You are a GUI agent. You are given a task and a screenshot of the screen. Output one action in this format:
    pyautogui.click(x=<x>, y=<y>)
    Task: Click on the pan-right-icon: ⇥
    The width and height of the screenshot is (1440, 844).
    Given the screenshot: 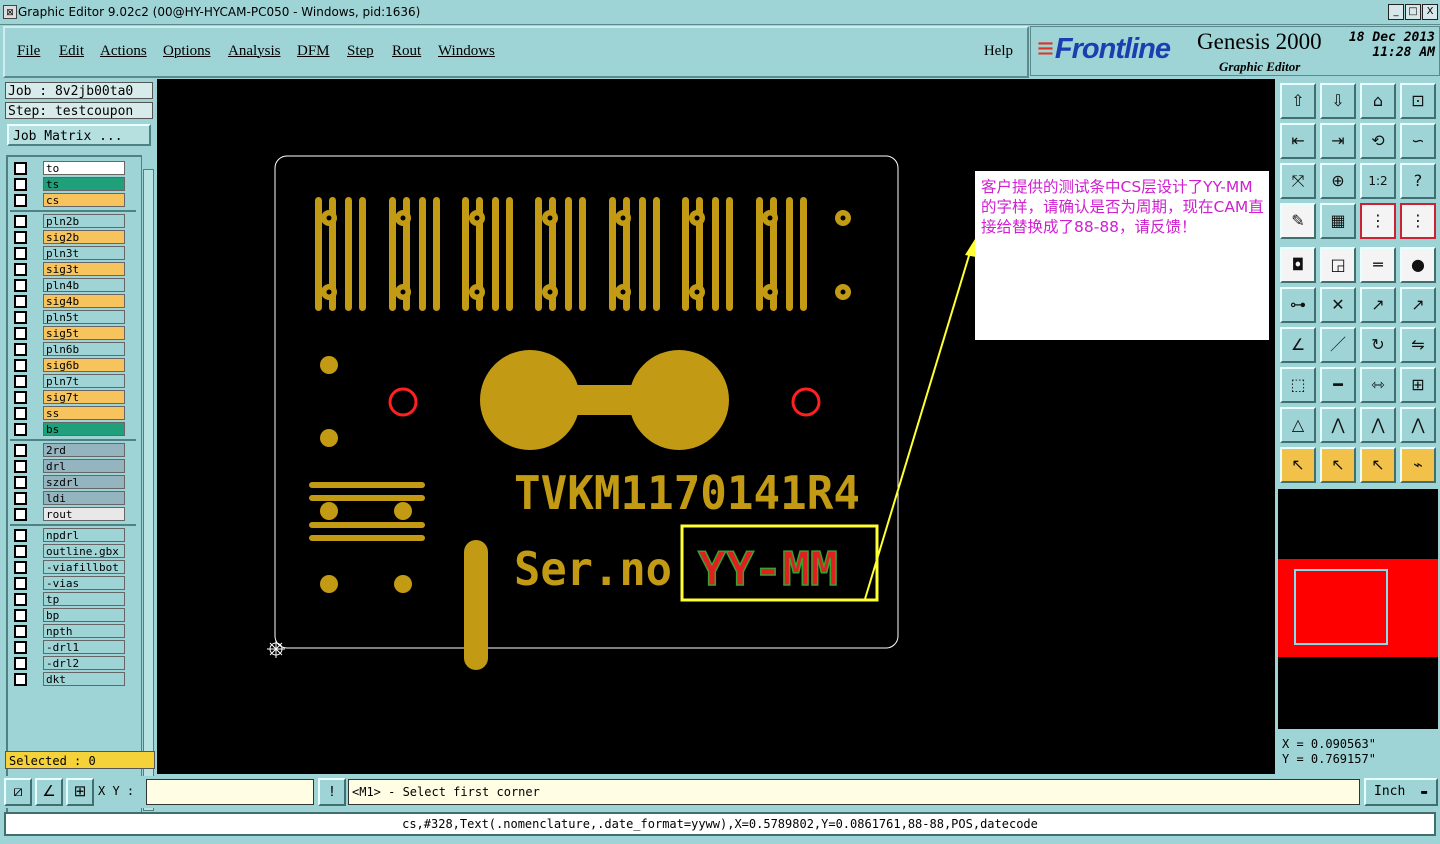 What is the action you would take?
    pyautogui.click(x=1338, y=141)
    